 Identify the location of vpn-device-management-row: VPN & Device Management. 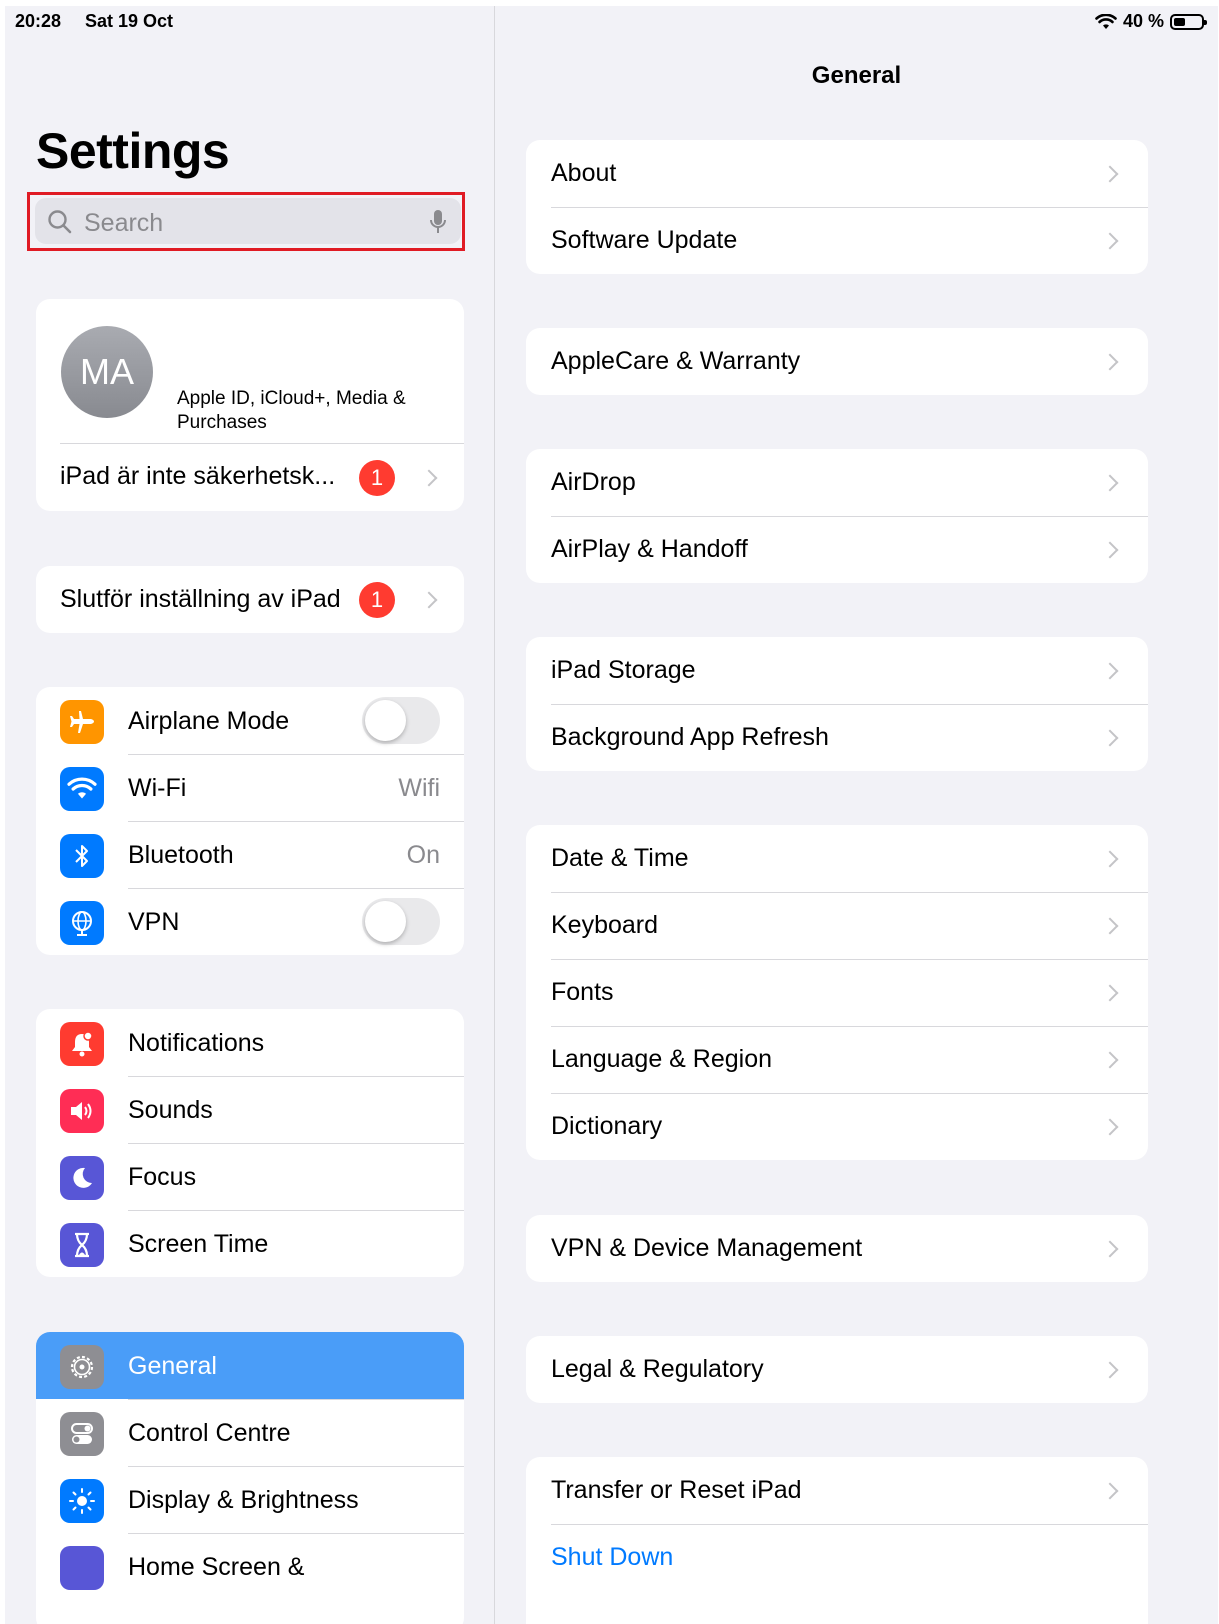
(837, 1248).